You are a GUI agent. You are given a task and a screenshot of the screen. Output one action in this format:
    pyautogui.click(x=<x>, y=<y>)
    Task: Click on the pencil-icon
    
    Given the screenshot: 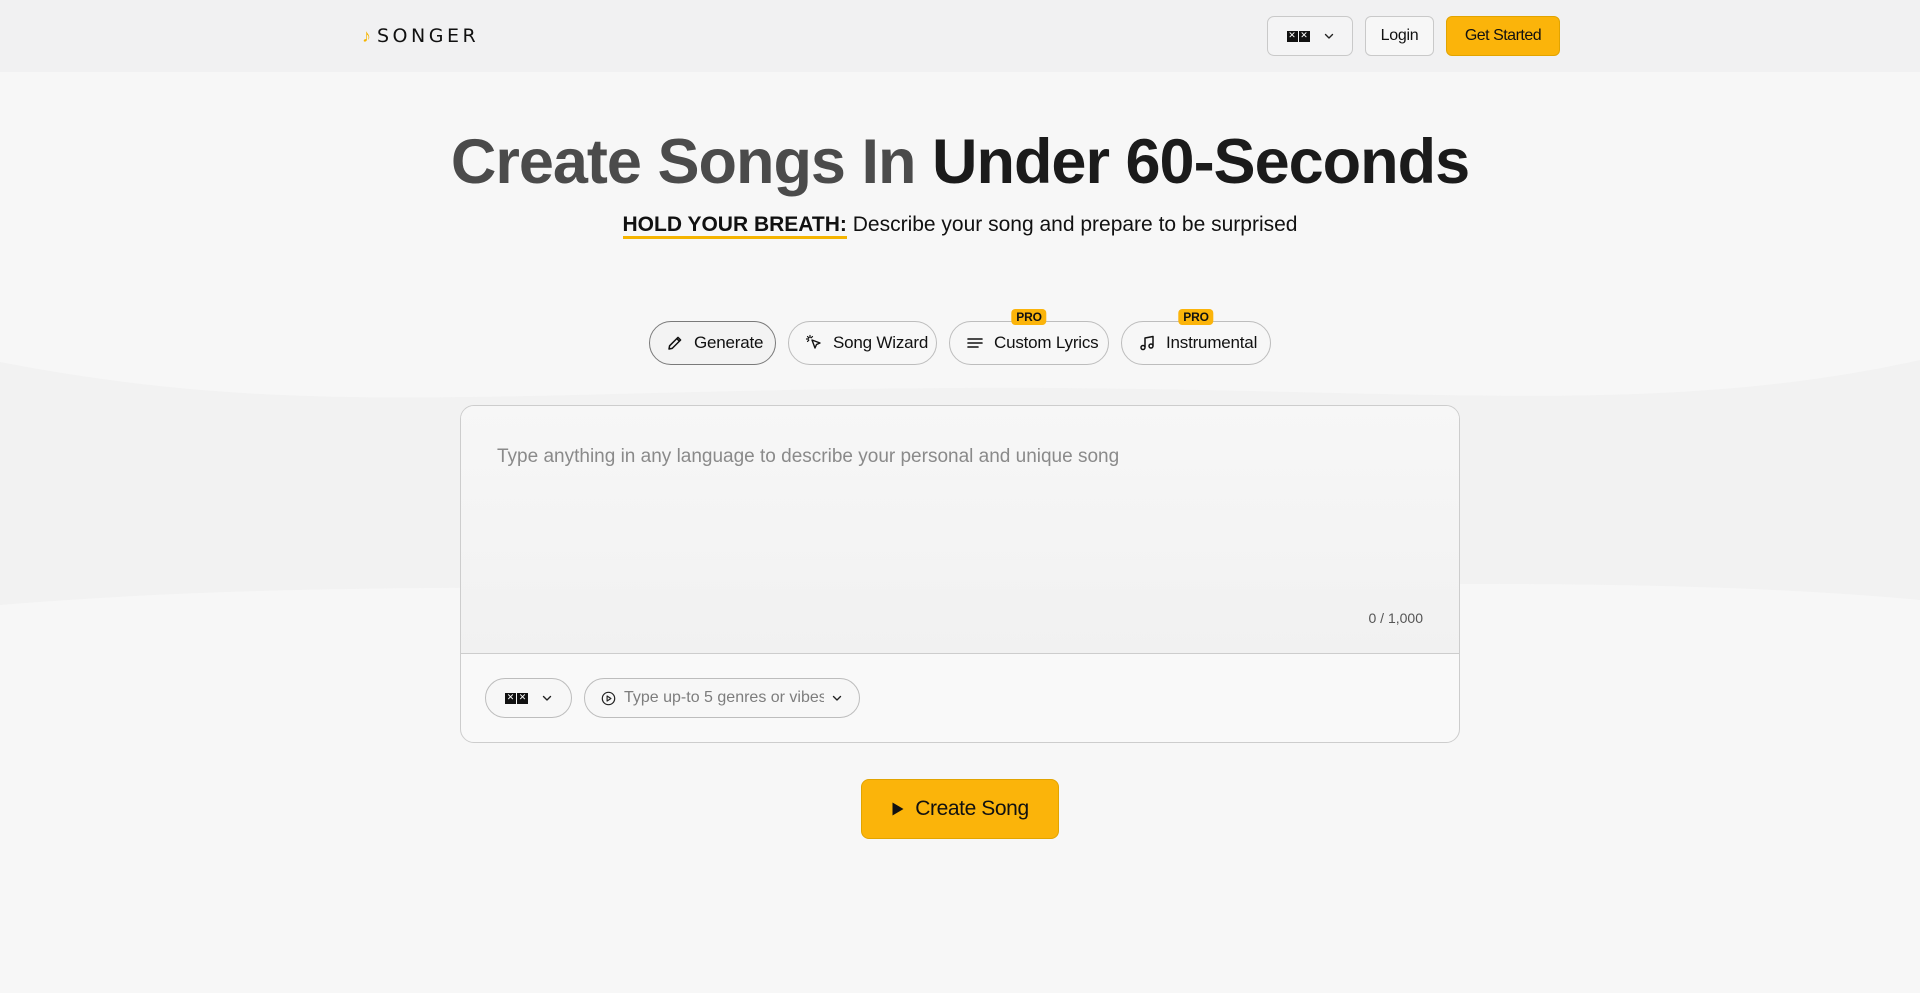 What is the action you would take?
    pyautogui.click(x=675, y=343)
    